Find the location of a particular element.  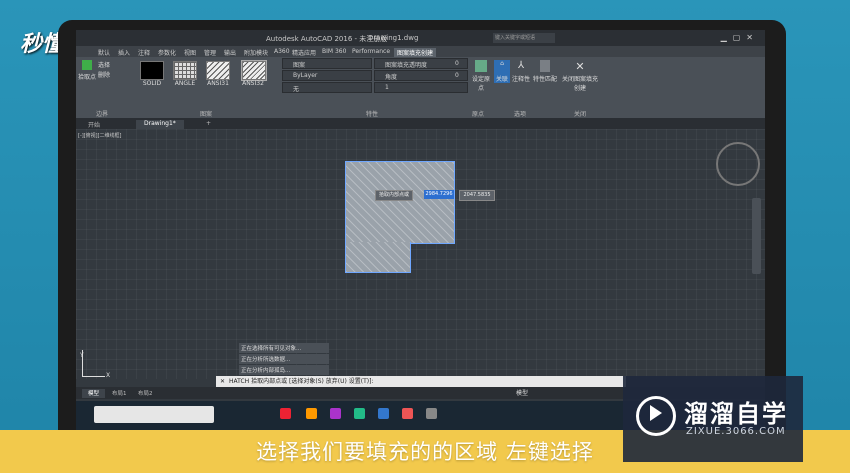

tab-a360: A360 is located at coordinates (282, 51).